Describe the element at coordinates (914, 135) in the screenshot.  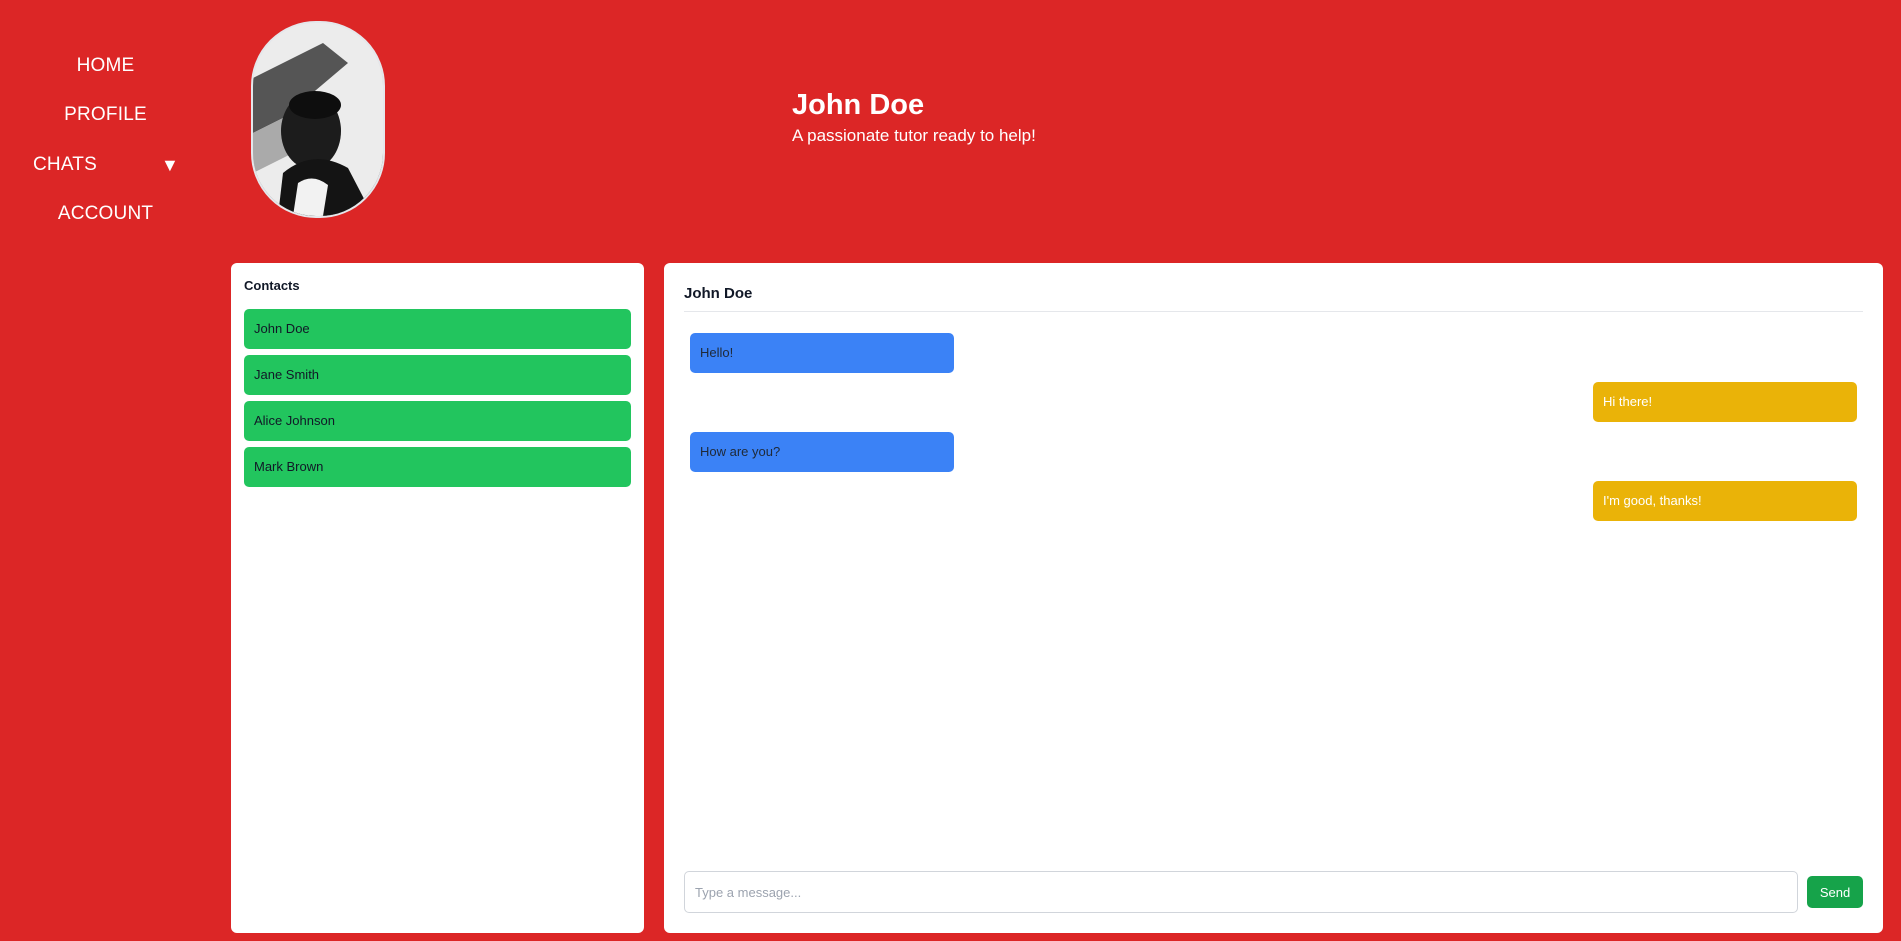
I see `profile-tagline: A passionate tutor ready to help!` at that location.